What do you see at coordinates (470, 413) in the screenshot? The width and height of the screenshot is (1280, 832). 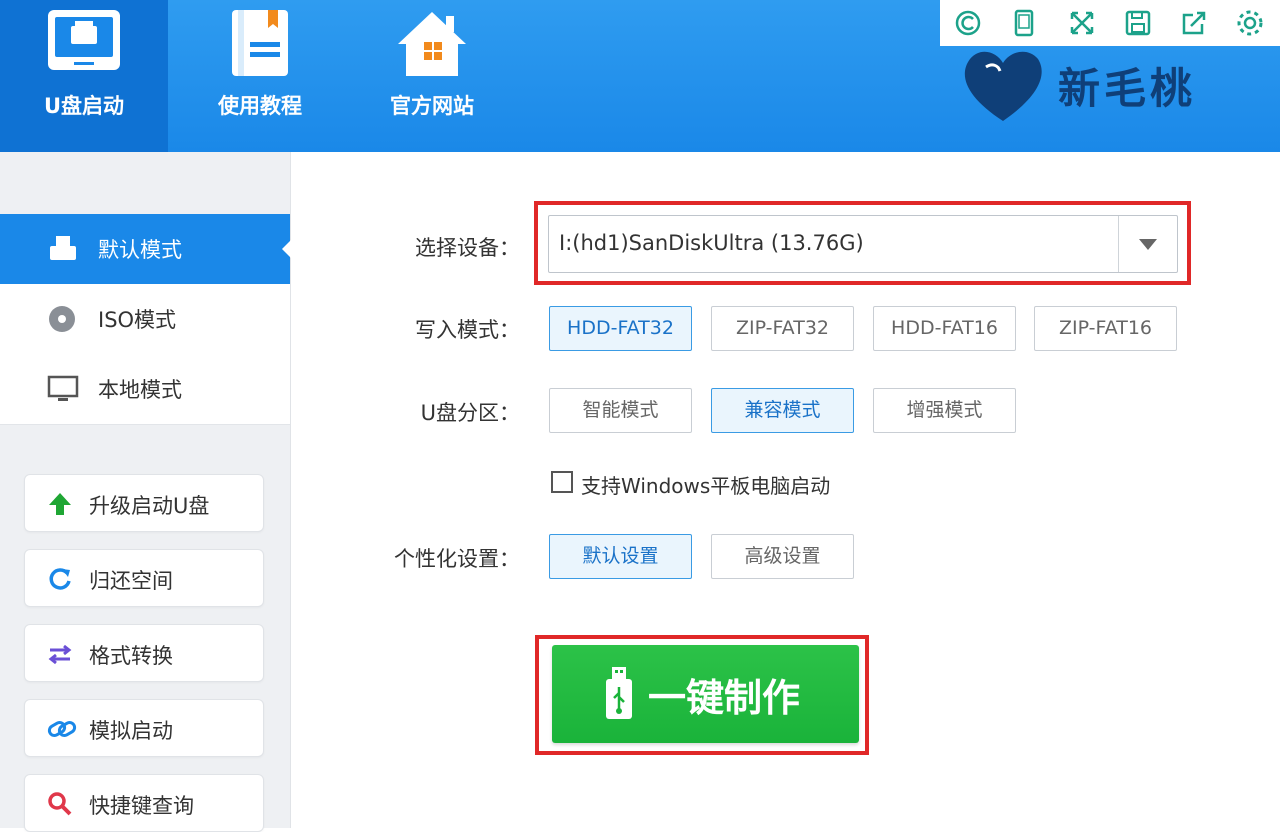 I see `partition-label: U盘分区：` at bounding box center [470, 413].